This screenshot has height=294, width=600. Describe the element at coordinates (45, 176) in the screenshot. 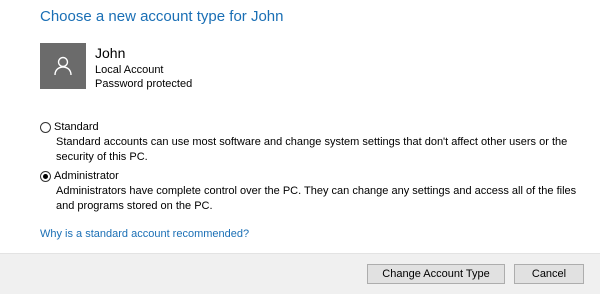

I see `administrator-radio` at that location.